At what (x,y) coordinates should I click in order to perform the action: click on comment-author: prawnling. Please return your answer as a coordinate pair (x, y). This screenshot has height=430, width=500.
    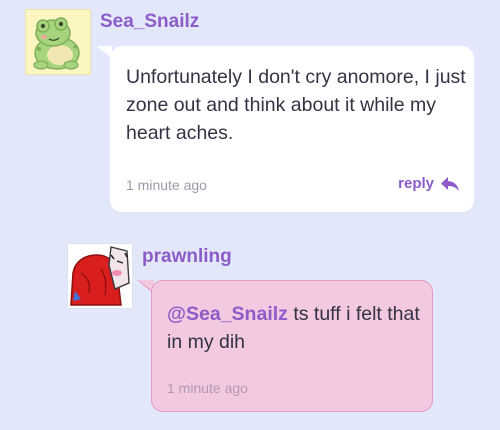
    Looking at the image, I should click on (187, 257).